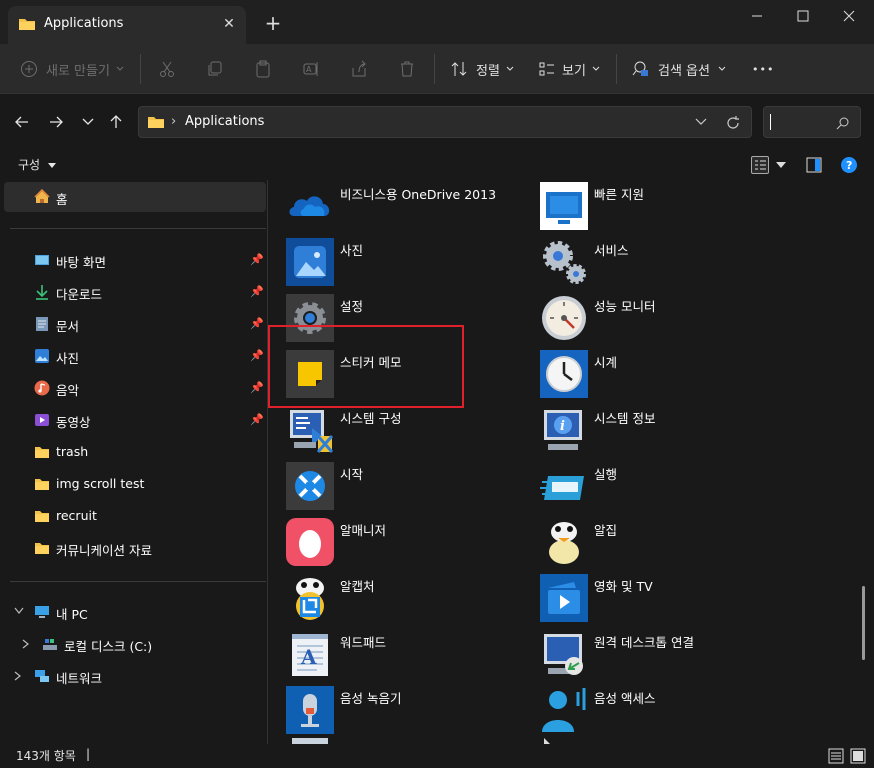 The image size is (874, 768). I want to click on app-label: 시스템 정보, so click(625, 418).